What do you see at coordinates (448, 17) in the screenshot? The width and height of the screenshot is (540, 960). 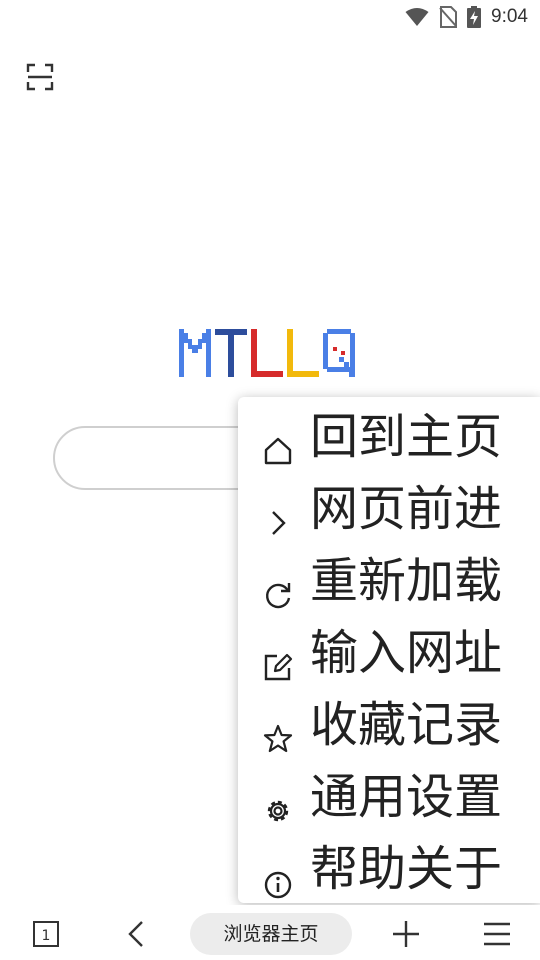 I see `no-sim-icon` at bounding box center [448, 17].